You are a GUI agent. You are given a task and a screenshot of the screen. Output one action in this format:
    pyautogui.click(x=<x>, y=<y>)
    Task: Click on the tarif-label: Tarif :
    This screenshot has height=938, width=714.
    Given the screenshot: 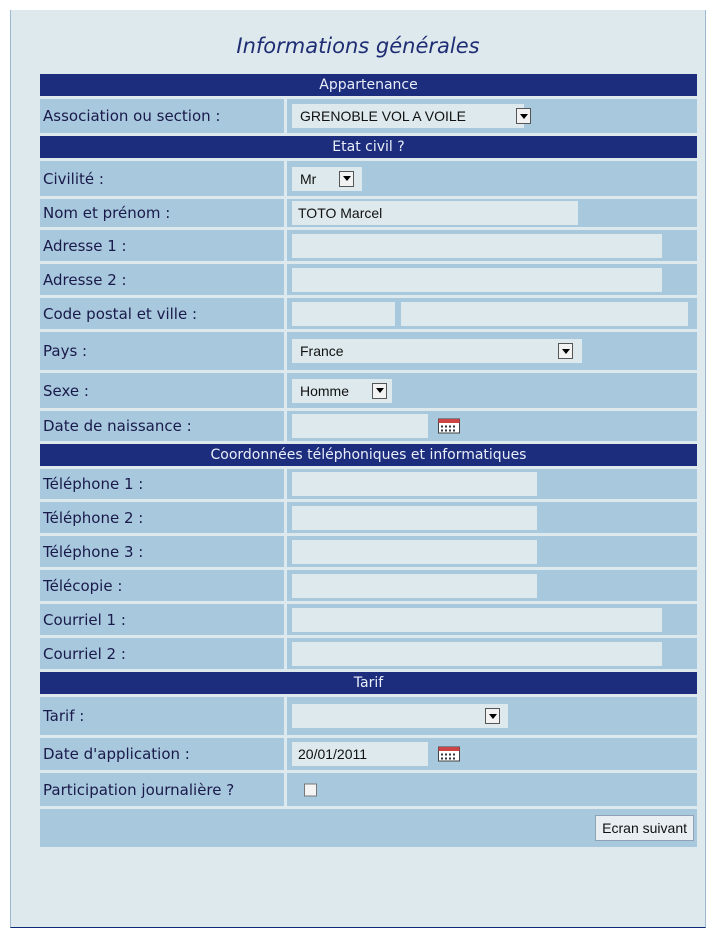 What is the action you would take?
    pyautogui.click(x=163, y=716)
    